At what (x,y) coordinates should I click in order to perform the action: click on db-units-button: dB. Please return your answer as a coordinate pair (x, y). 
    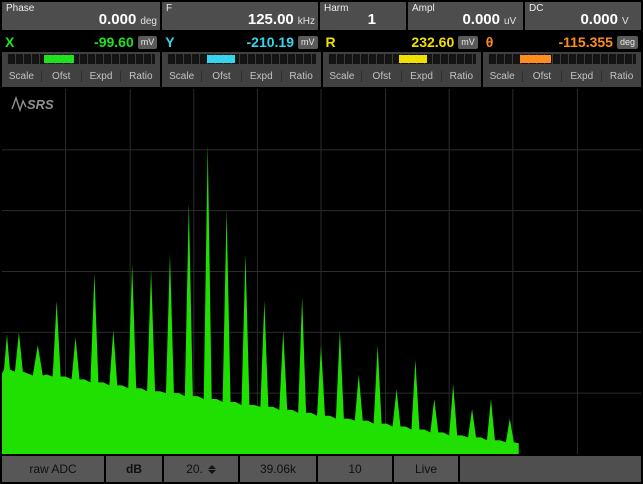
    Looking at the image, I should click on (134, 469).